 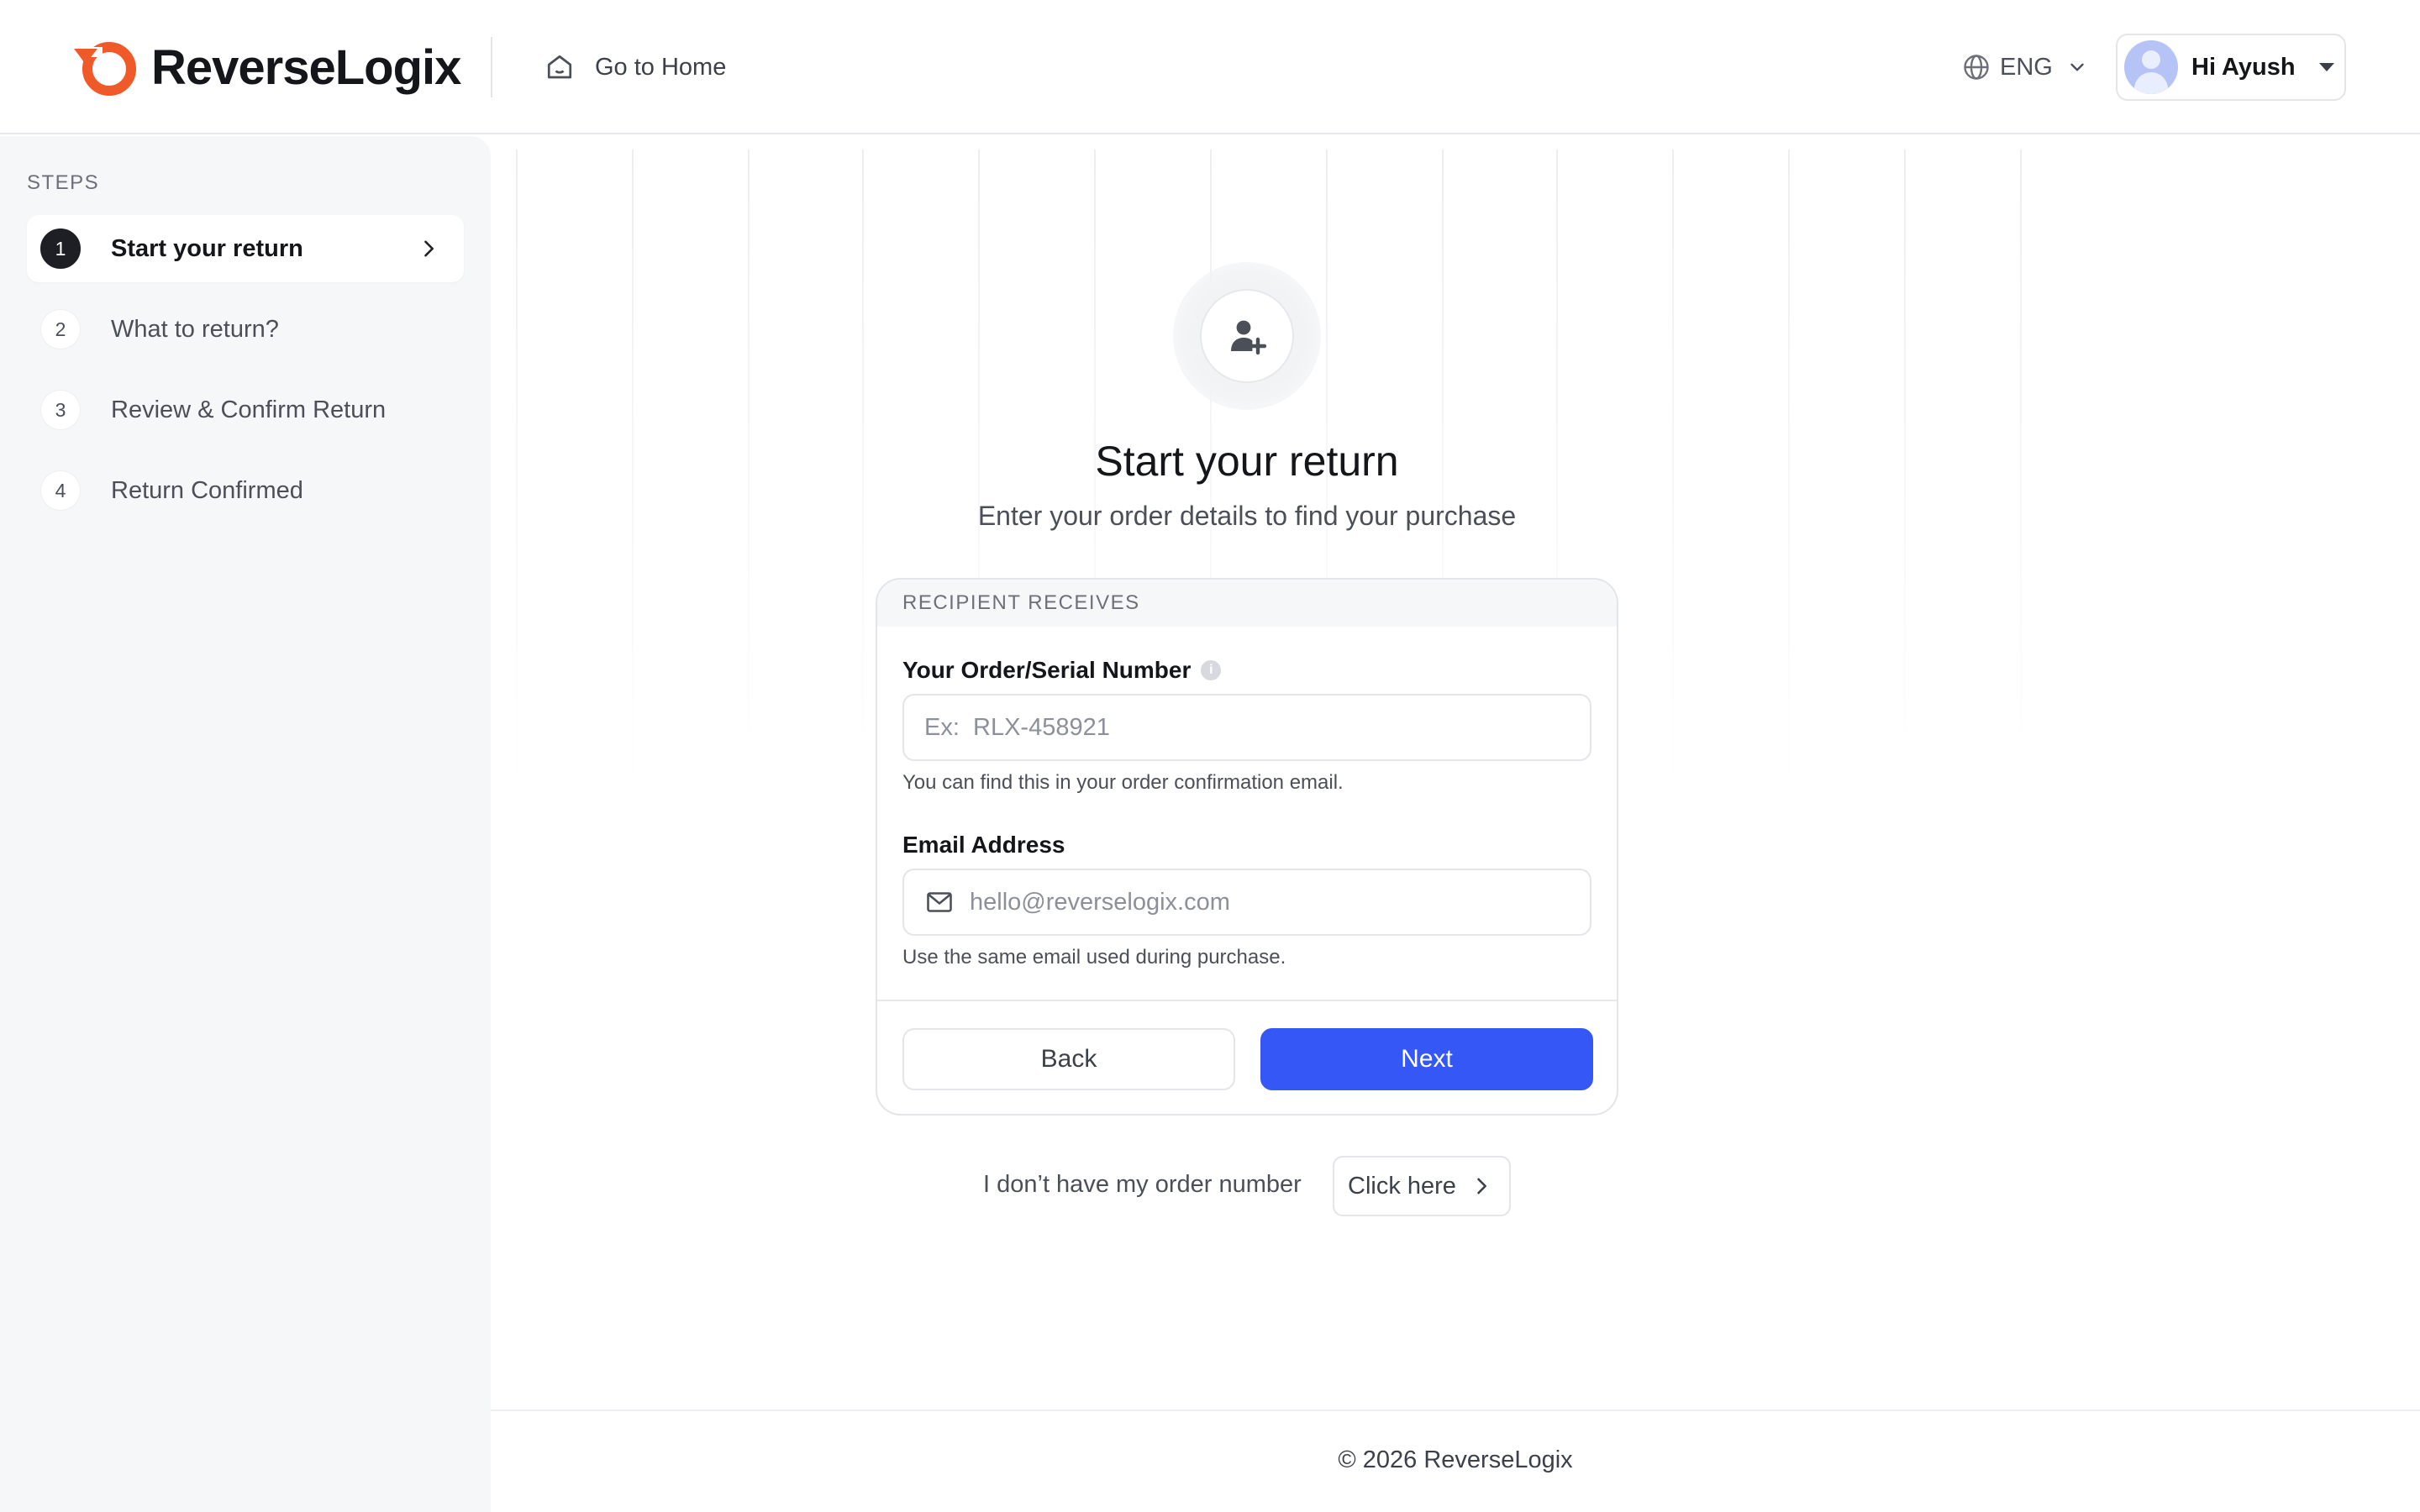 What do you see at coordinates (1246, 727) in the screenshot?
I see `order-number-input` at bounding box center [1246, 727].